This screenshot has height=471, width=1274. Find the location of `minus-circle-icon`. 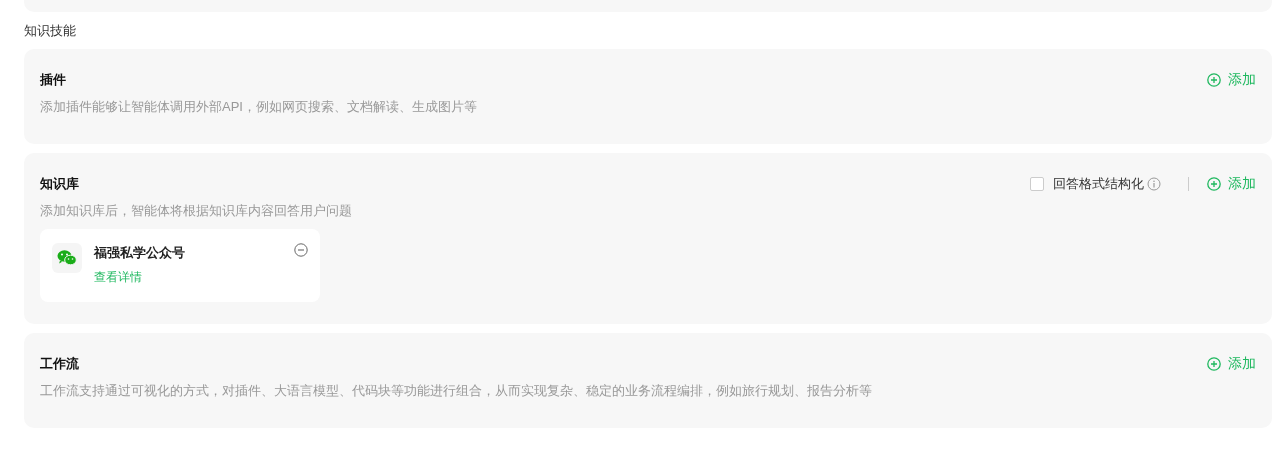

minus-circle-icon is located at coordinates (301, 250).